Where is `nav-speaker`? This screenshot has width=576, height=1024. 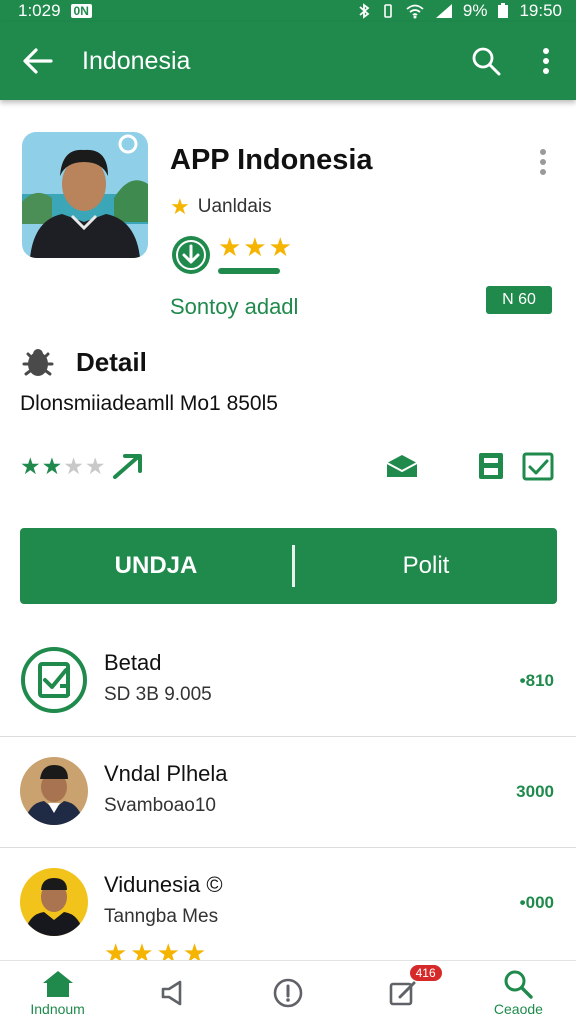
nav-speaker is located at coordinates (172, 992).